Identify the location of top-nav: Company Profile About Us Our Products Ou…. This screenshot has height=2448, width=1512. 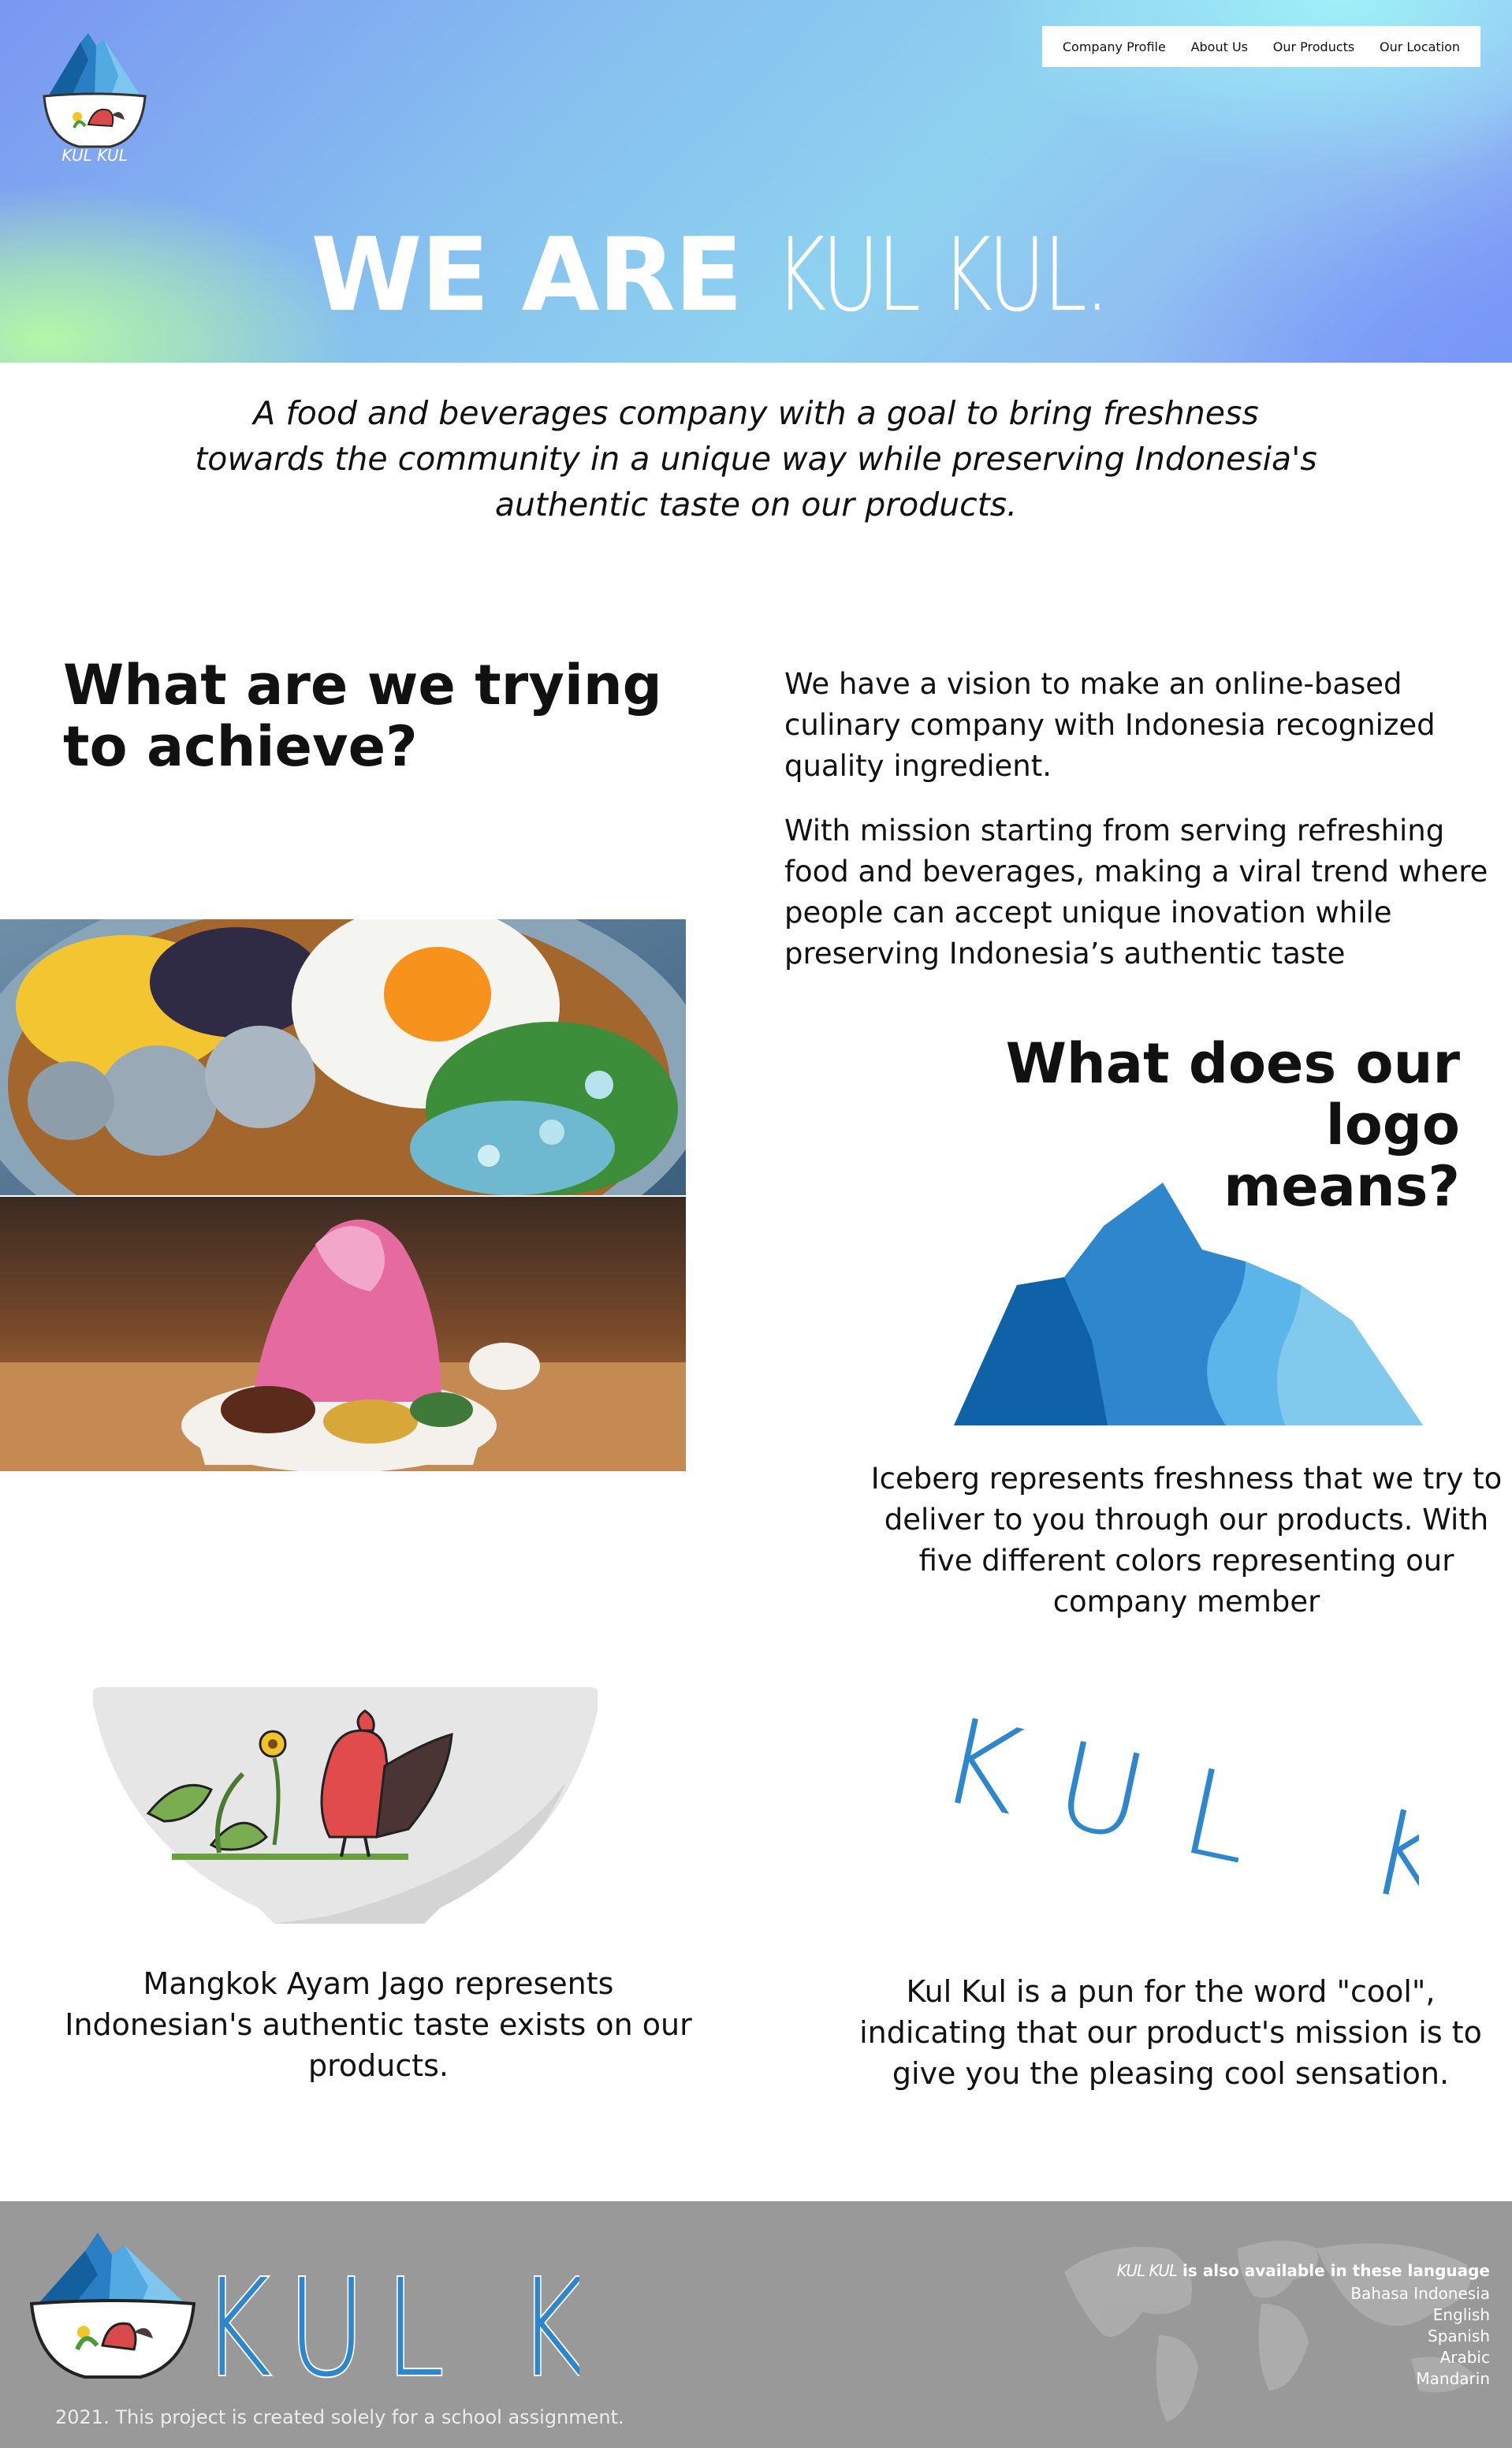
(1261, 46).